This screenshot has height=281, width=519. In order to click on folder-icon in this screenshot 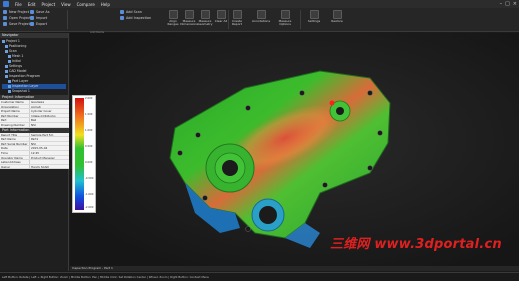, I will do `click(5, 18)`.